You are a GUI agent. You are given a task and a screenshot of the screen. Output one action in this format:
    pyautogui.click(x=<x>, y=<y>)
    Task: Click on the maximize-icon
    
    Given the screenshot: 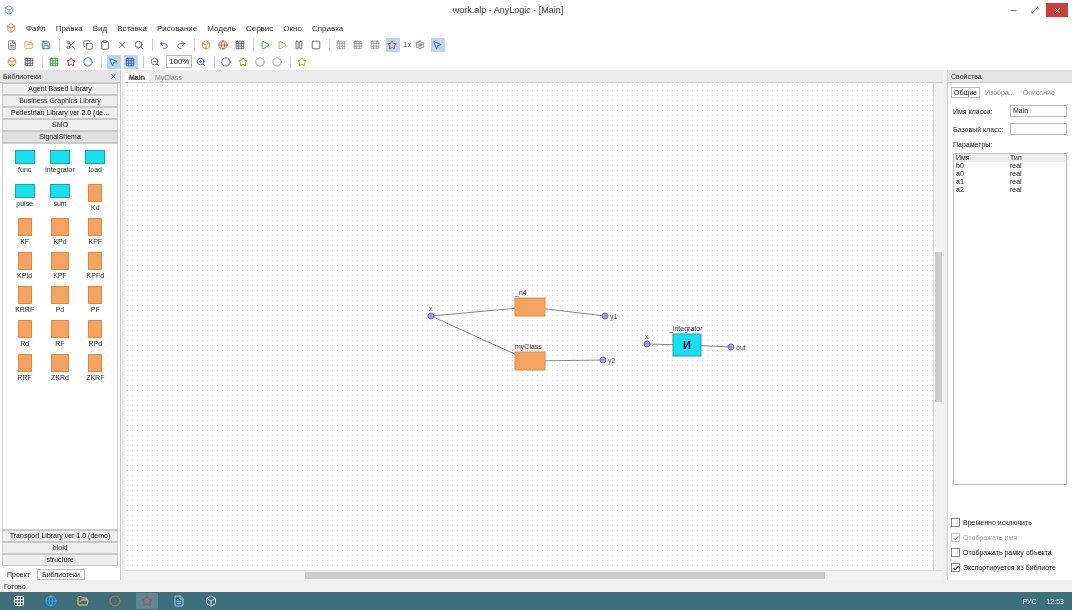 What is the action you would take?
    pyautogui.click(x=1035, y=10)
    